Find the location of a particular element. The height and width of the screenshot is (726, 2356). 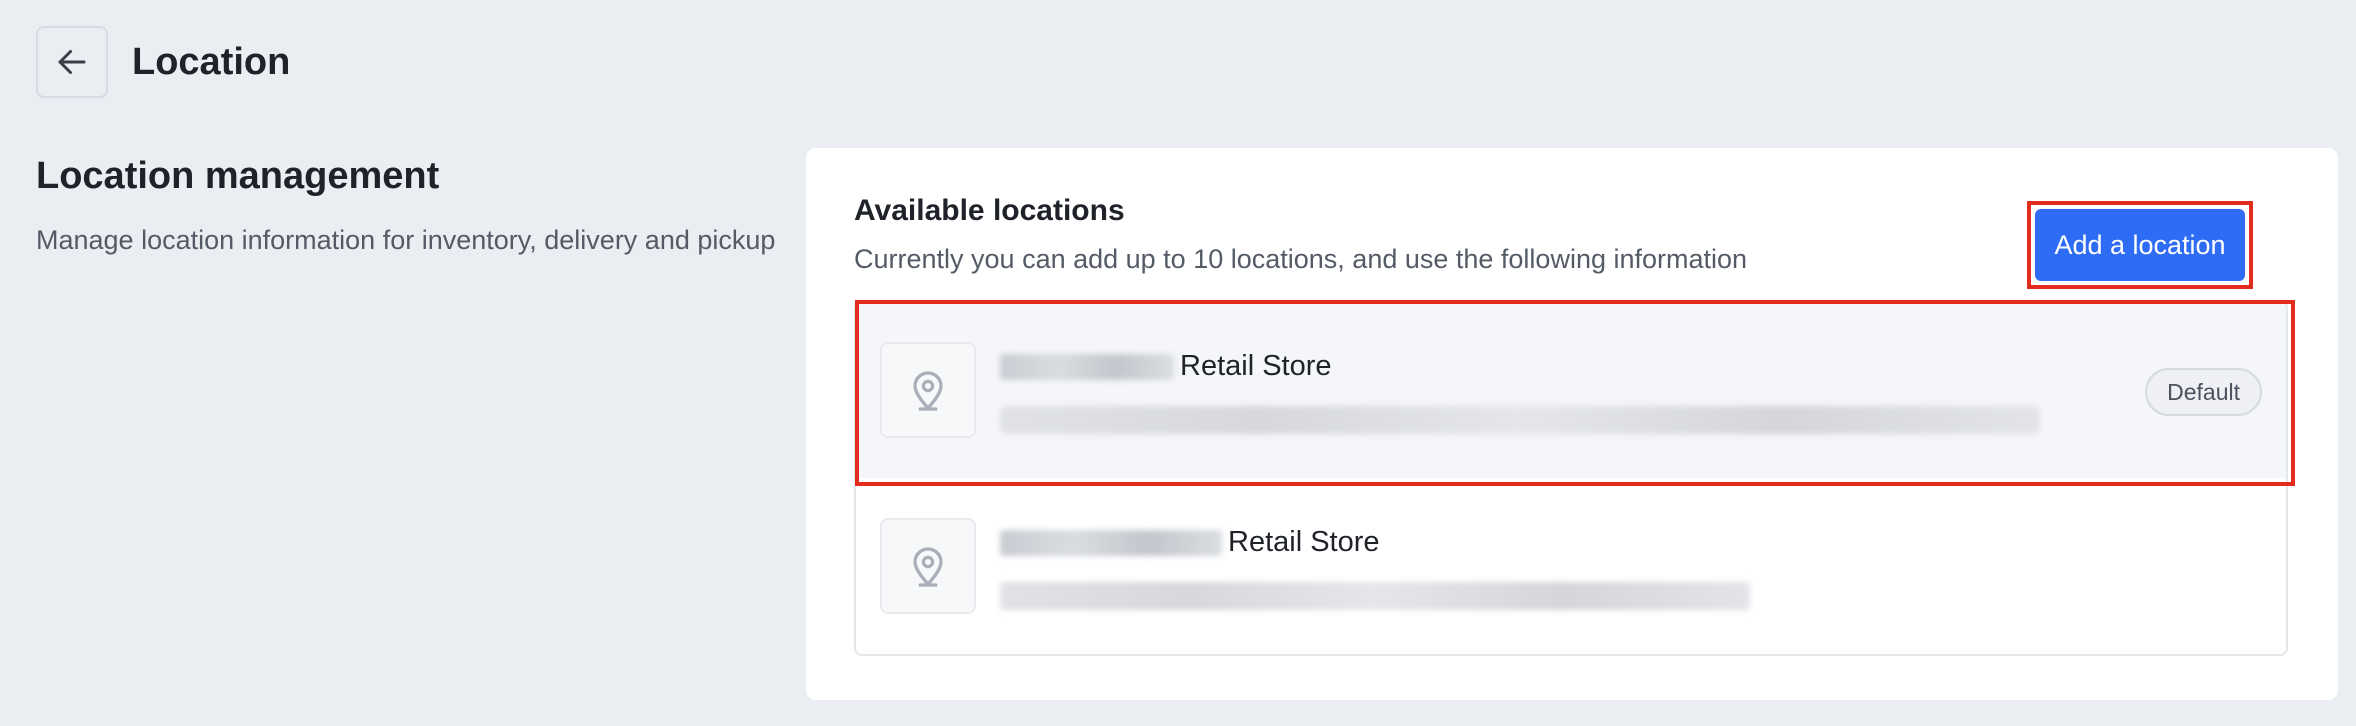

card-title: Available locations is located at coordinates (989, 210).